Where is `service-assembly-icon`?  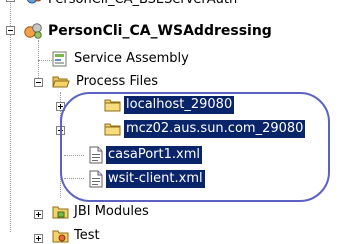
service-assembly-icon is located at coordinates (61, 59).